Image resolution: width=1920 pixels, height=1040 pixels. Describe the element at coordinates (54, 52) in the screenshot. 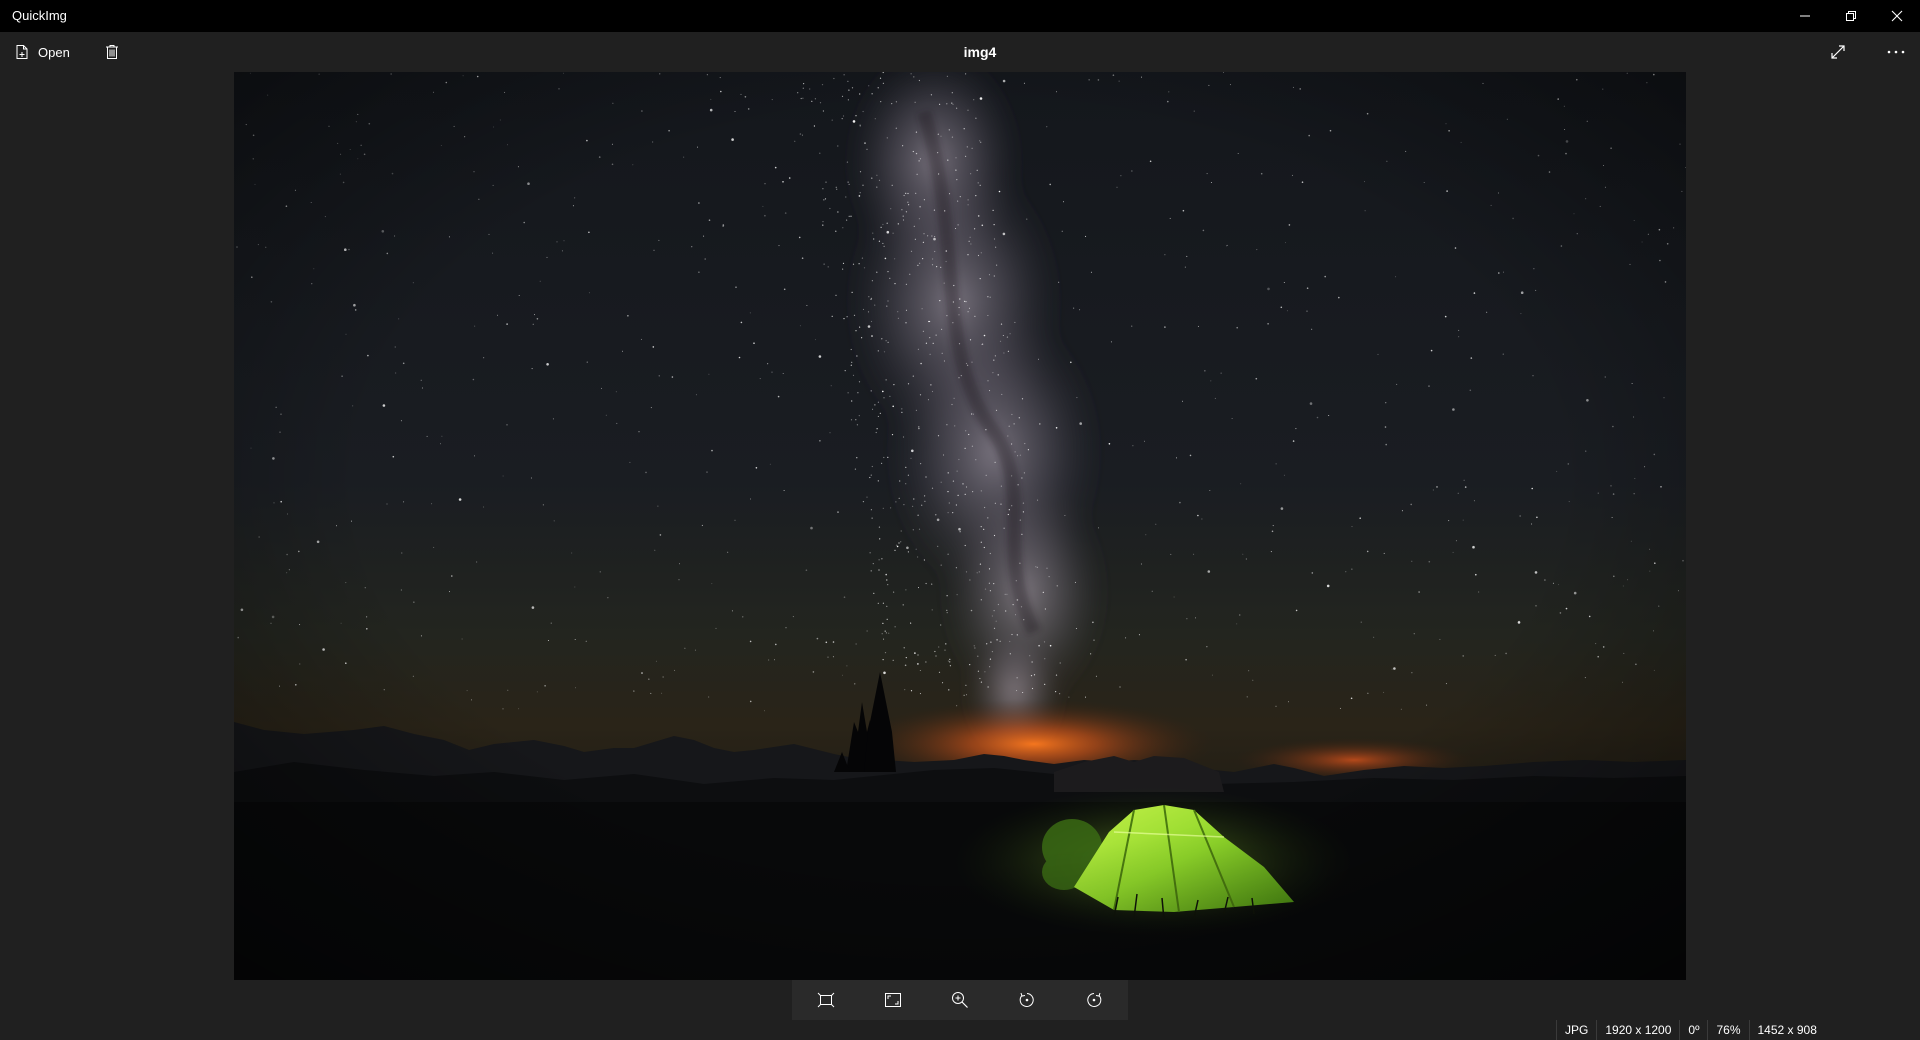

I see `open-button-label: Open` at that location.